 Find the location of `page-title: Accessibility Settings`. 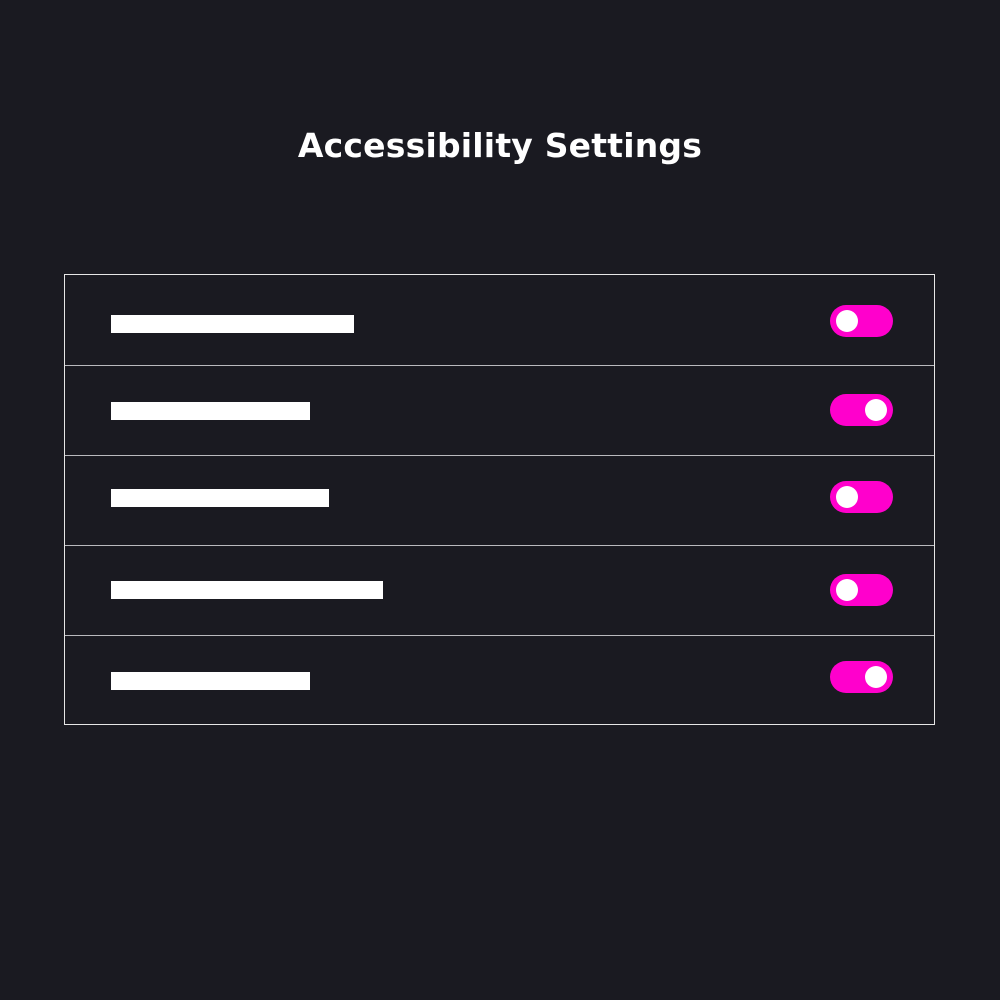

page-title: Accessibility Settings is located at coordinates (500, 145).